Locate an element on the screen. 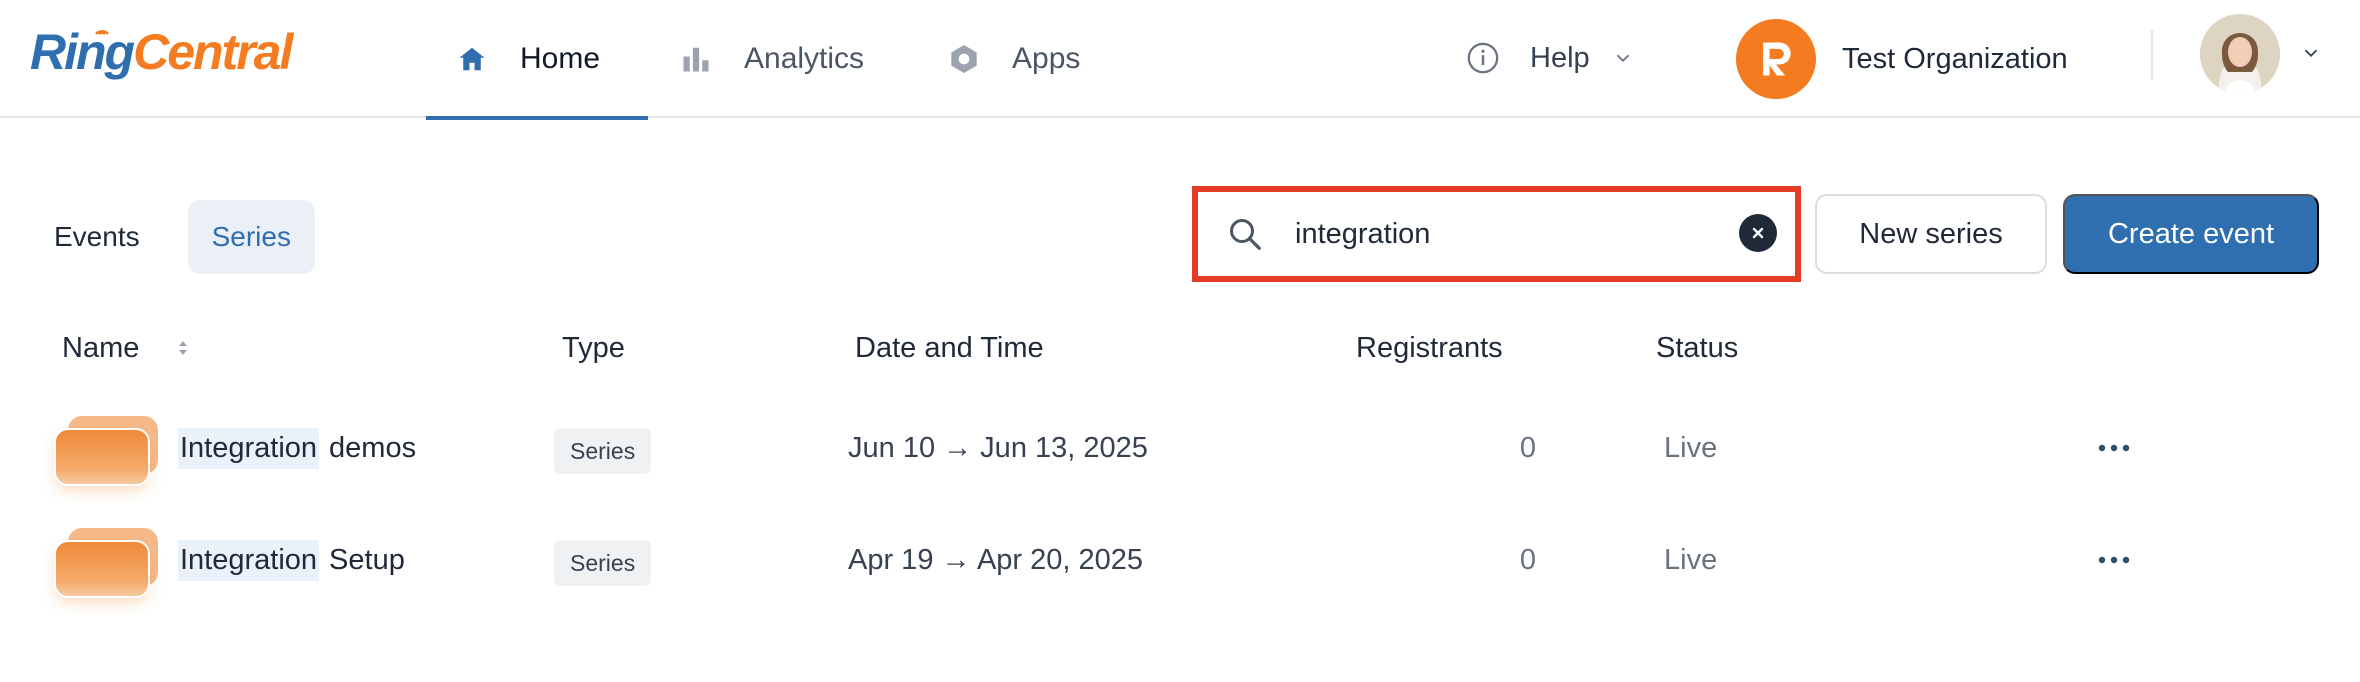 The image size is (2360, 682). nav-item-apps: Apps is located at coordinates (1014, 59).